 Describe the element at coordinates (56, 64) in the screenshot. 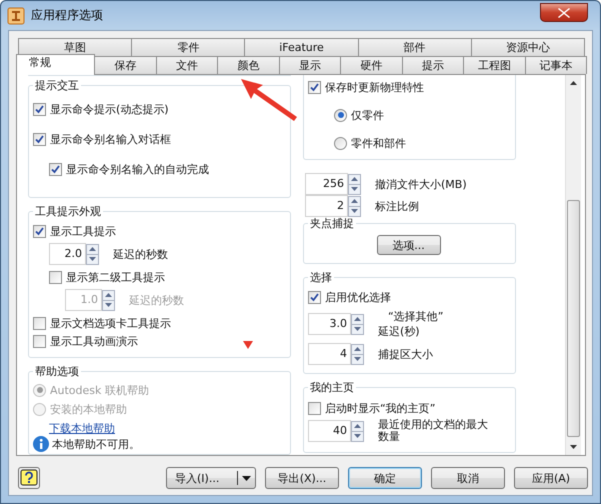

I see `tab: 常规` at that location.